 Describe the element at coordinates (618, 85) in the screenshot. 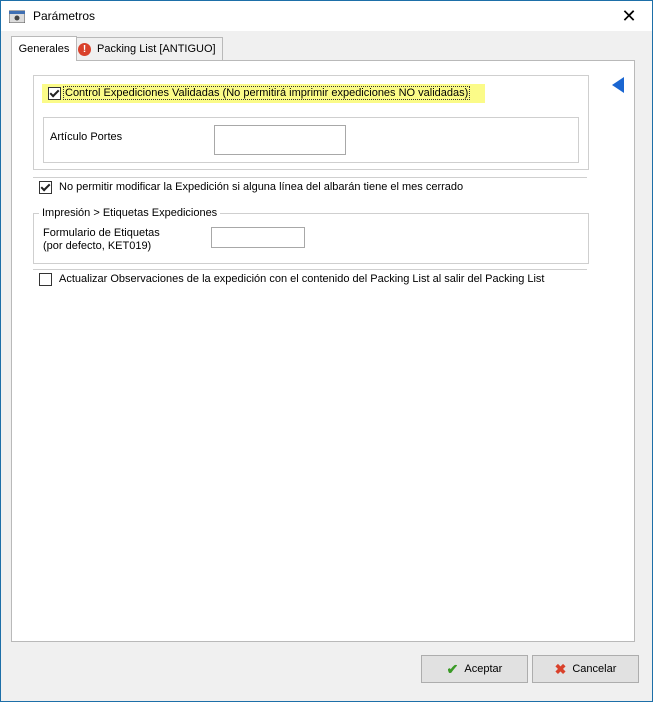

I see `collapse-arrow-icon` at that location.